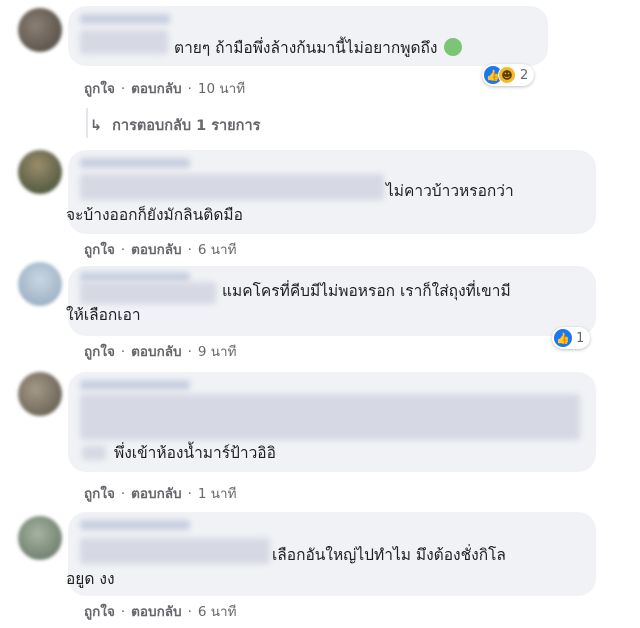 Image resolution: width=640 pixels, height=628 pixels. What do you see at coordinates (96, 126) in the screenshot?
I see `reply-arrow-icon: ↳` at bounding box center [96, 126].